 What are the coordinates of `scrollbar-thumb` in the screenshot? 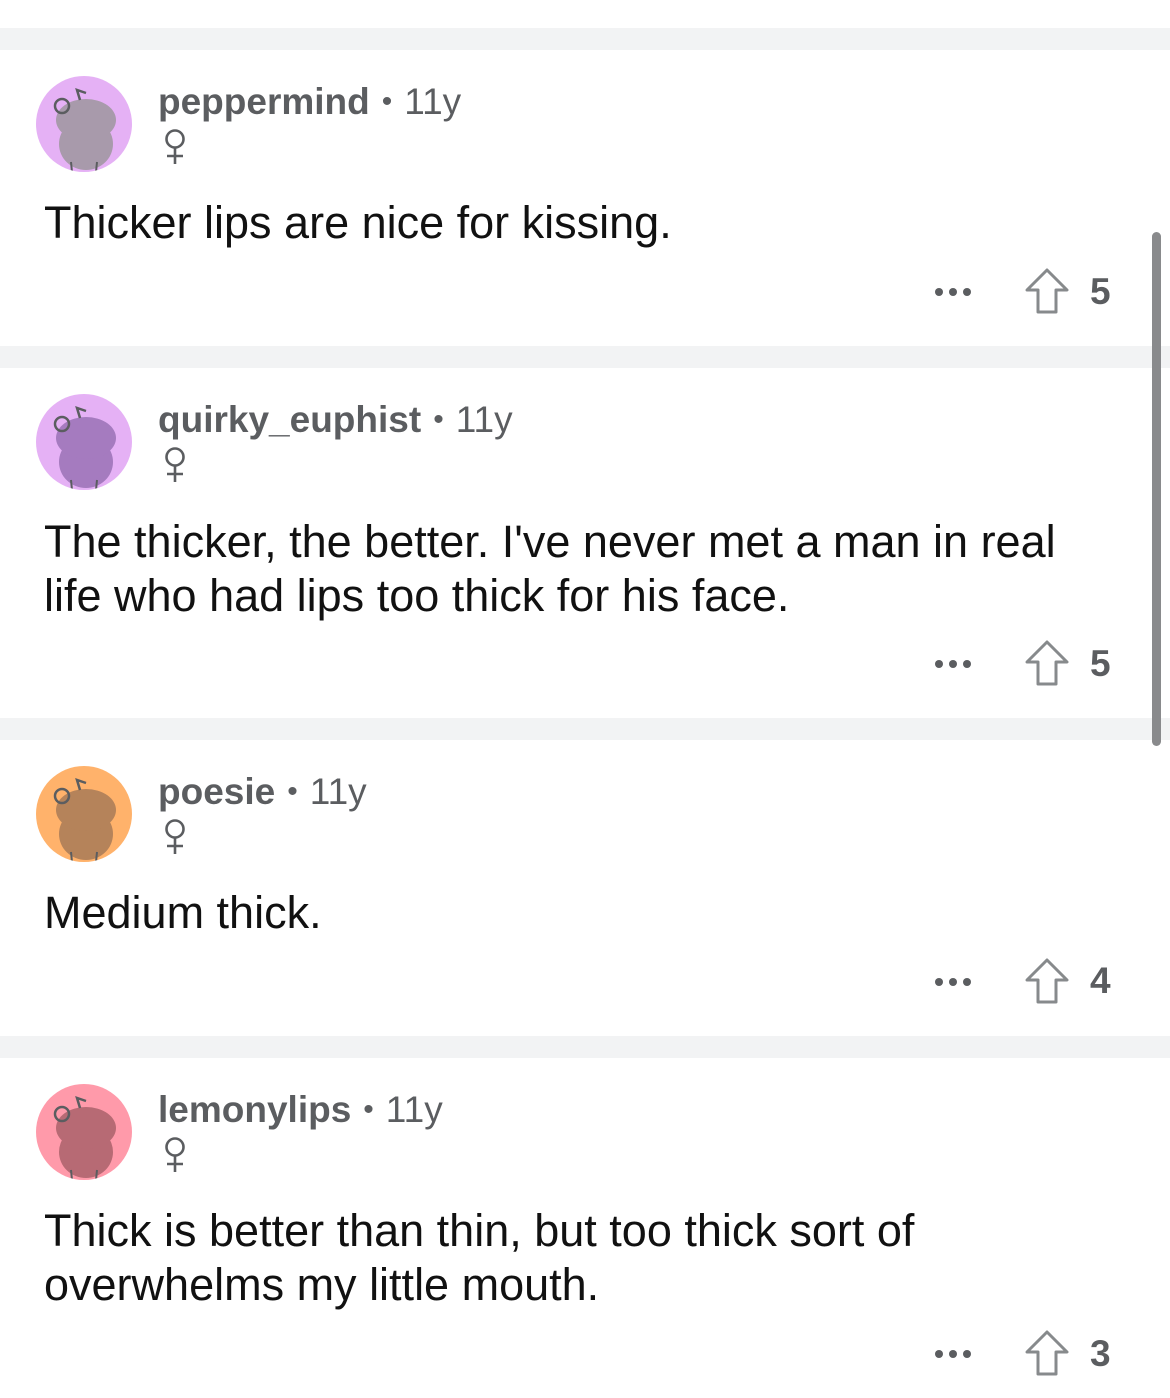 It's located at (1156, 489).